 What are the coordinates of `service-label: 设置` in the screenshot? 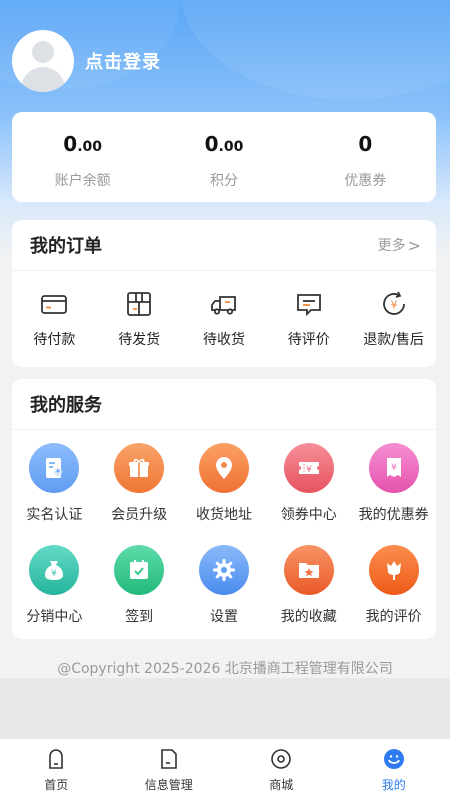 It's located at (223, 617).